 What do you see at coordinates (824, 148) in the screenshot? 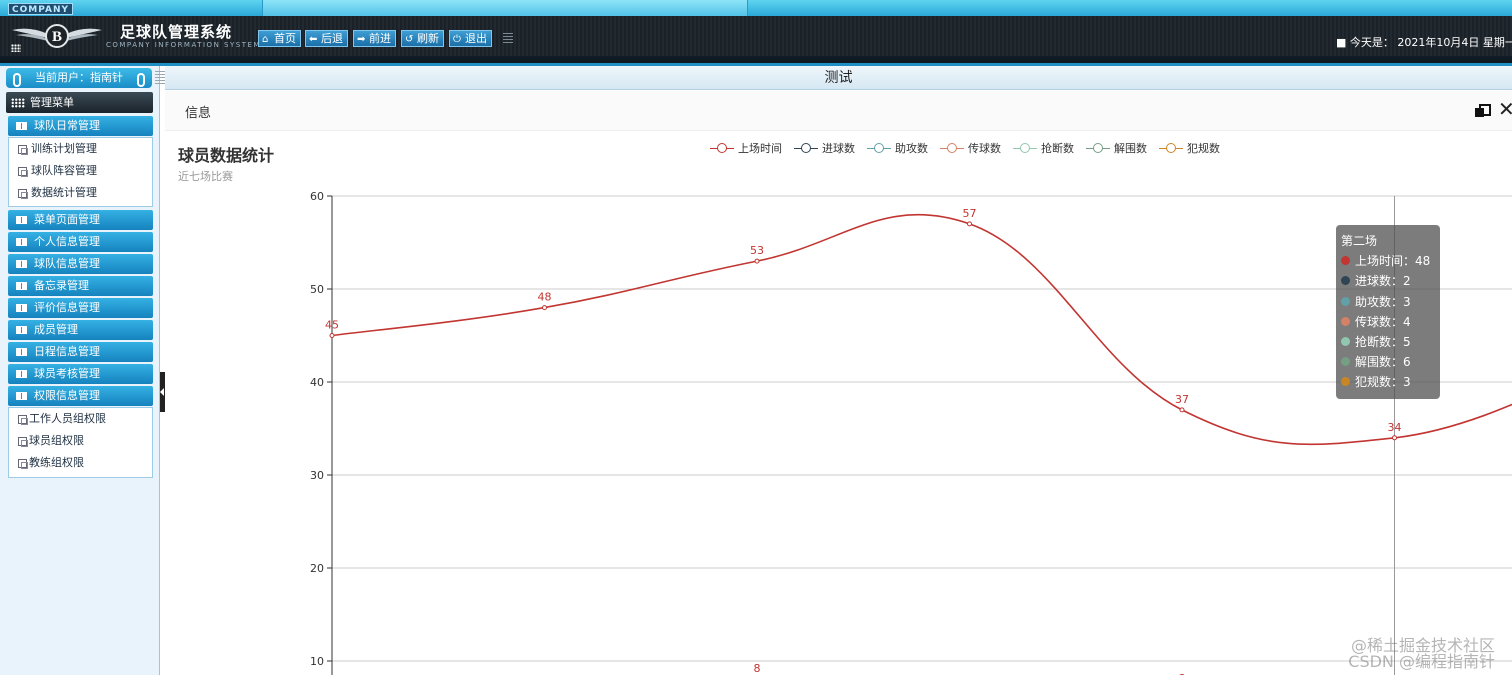
I see `legend-item: 进球数` at bounding box center [824, 148].